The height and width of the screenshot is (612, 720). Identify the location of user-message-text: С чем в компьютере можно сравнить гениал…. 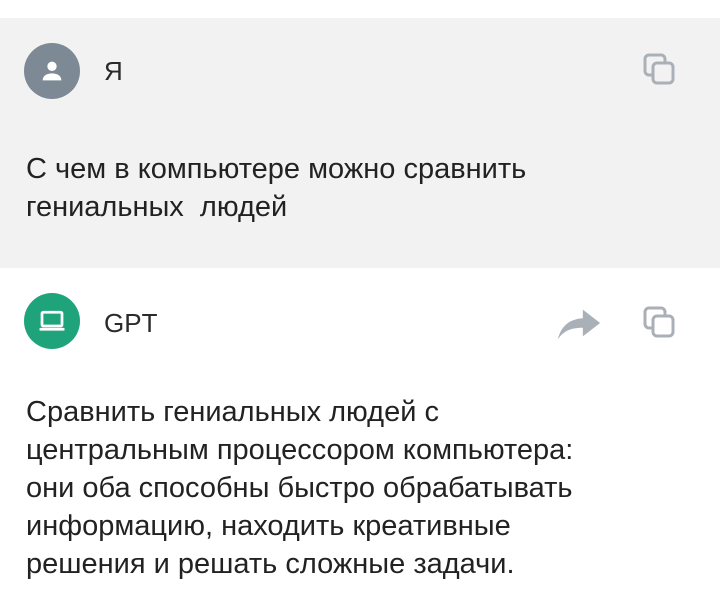
(276, 188).